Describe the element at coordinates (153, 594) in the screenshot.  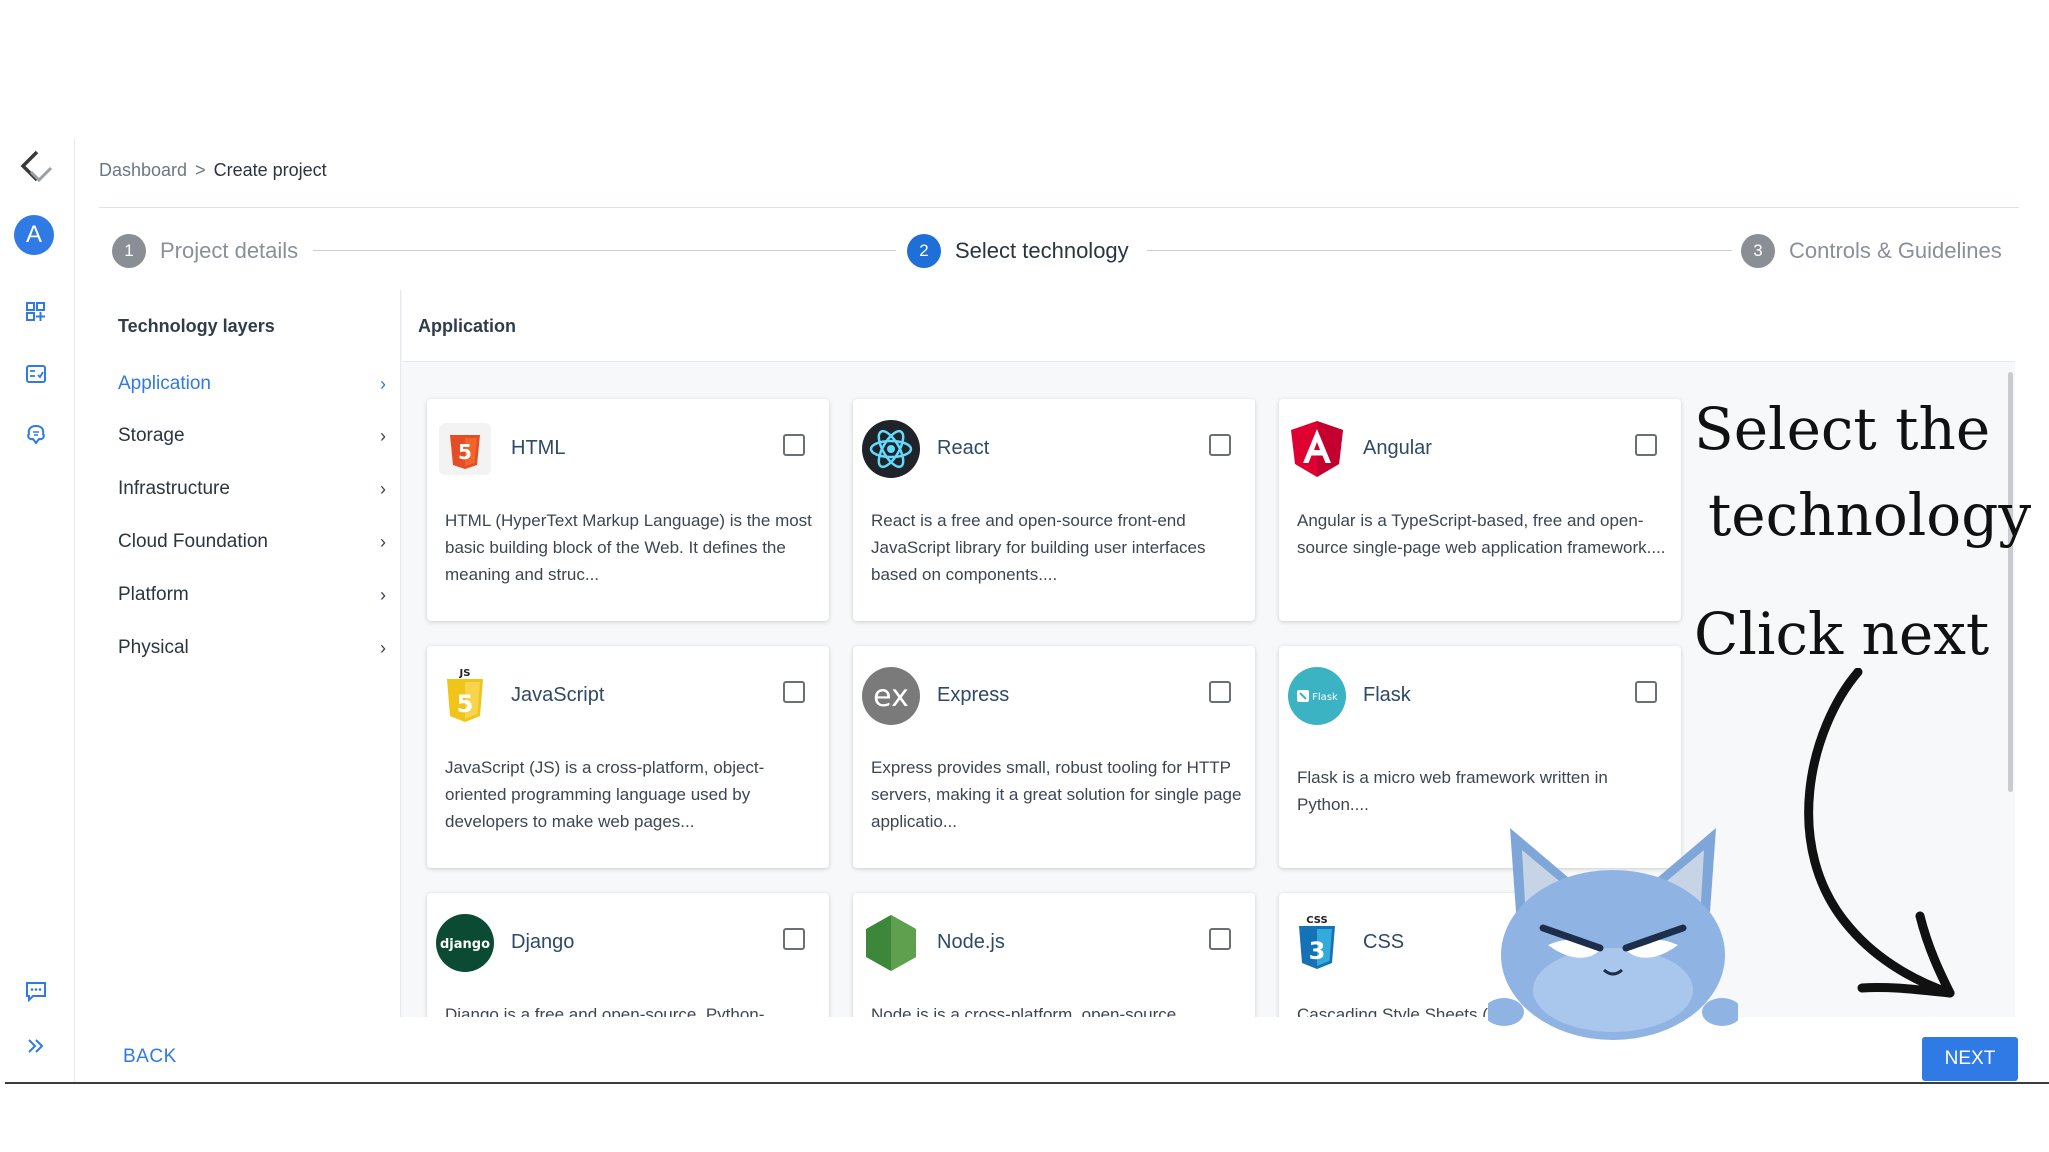
I see `layer-label: Platform` at that location.